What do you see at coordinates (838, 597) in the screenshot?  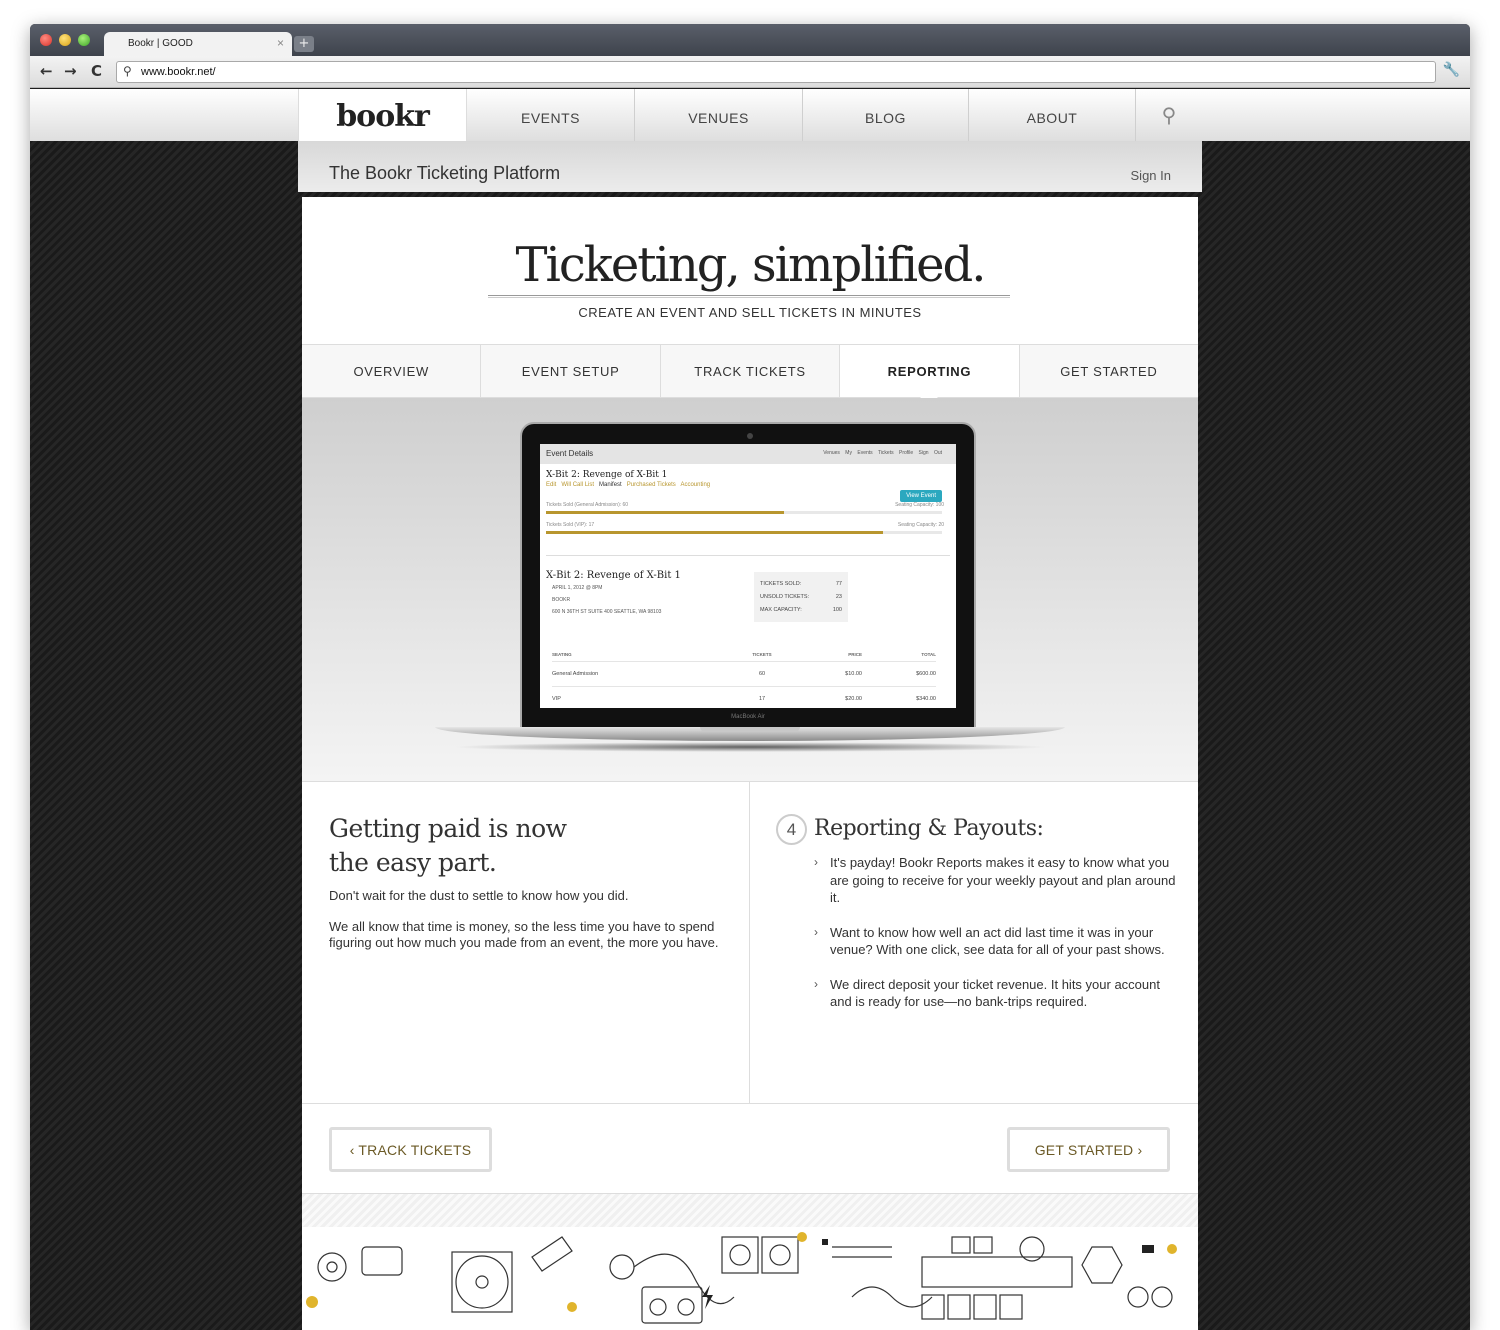 I see `stat-value: 23` at bounding box center [838, 597].